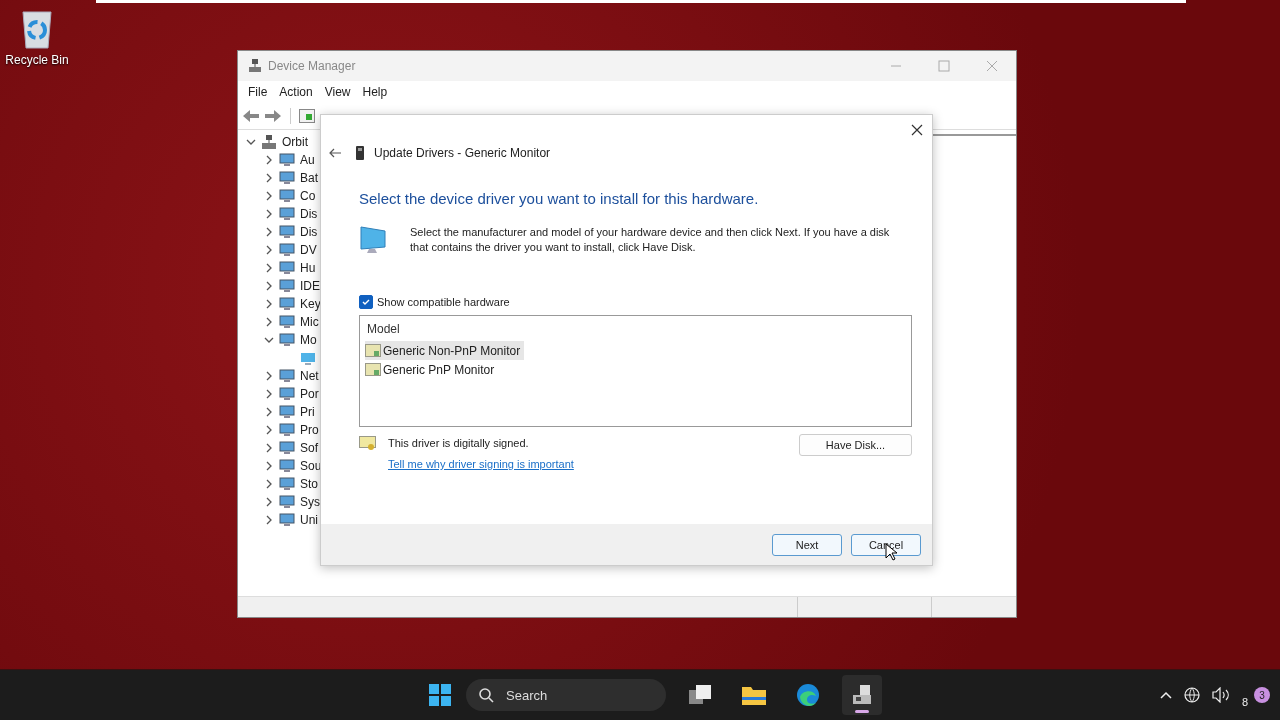  What do you see at coordinates (310, 286) in the screenshot?
I see `tree-item: IDE` at bounding box center [310, 286].